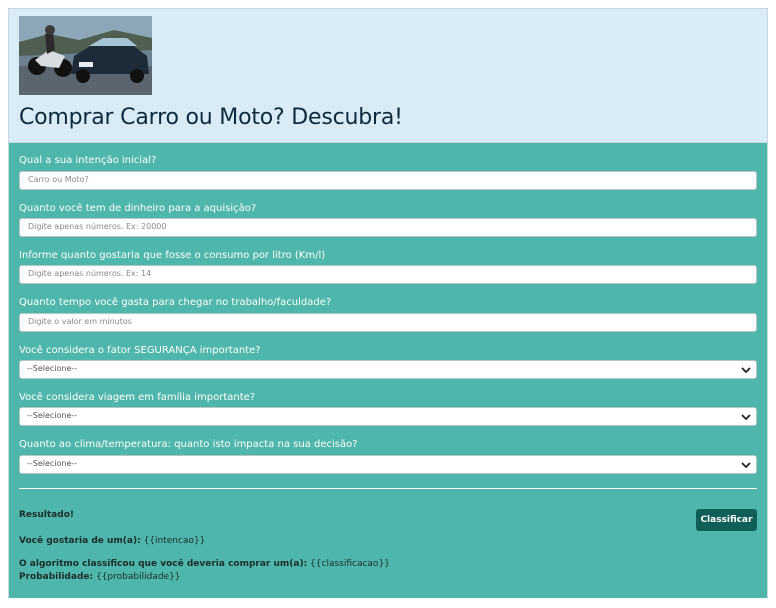 This screenshot has height=608, width=776. I want to click on tempo-placeholder: Digite o valor em minutos, so click(80, 321).